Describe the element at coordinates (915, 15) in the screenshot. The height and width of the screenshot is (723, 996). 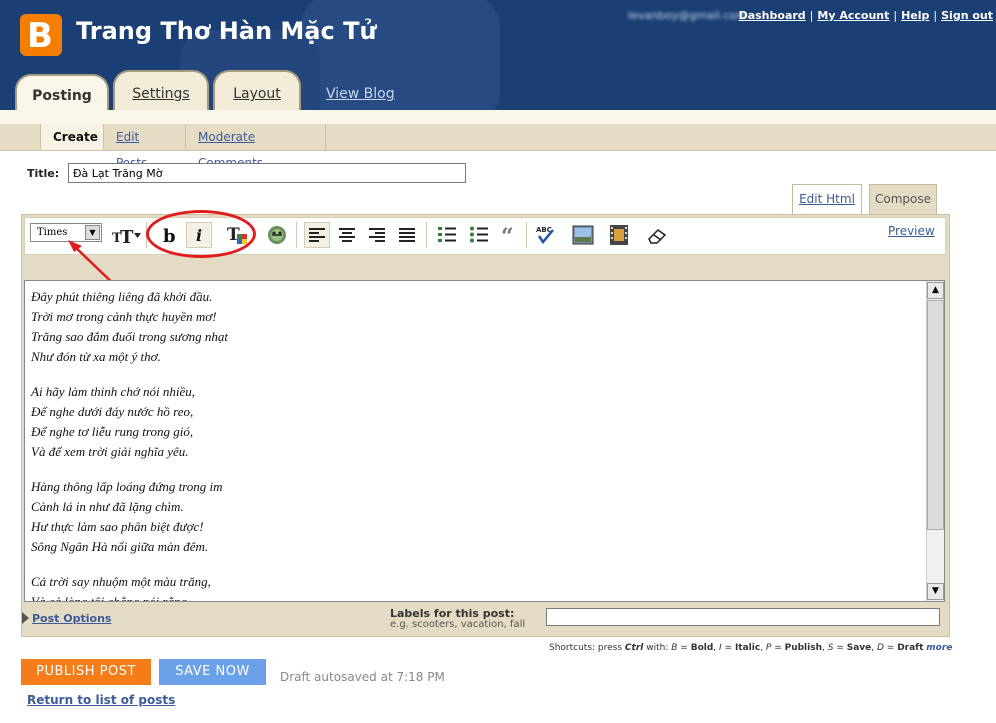
I see `help-link: Help` at that location.